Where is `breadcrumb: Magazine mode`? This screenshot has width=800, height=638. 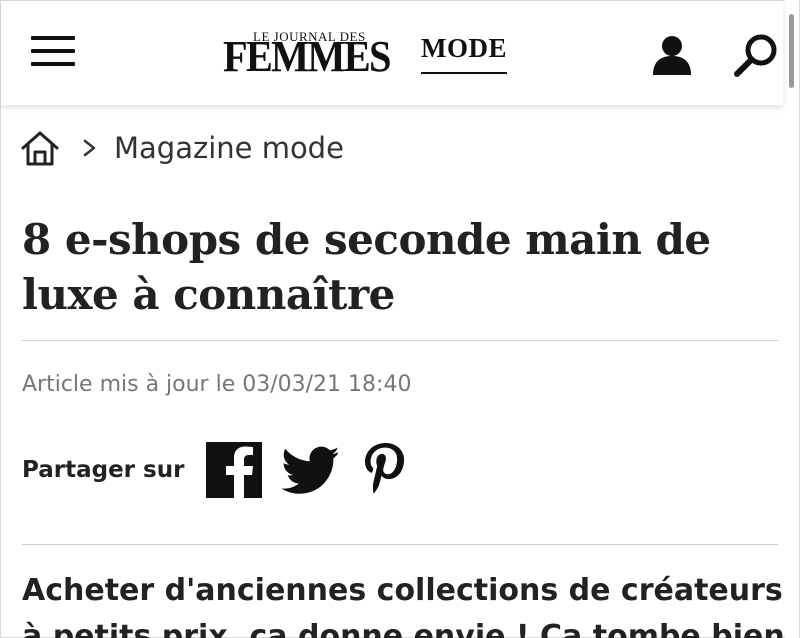 breadcrumb: Magazine mode is located at coordinates (182, 148).